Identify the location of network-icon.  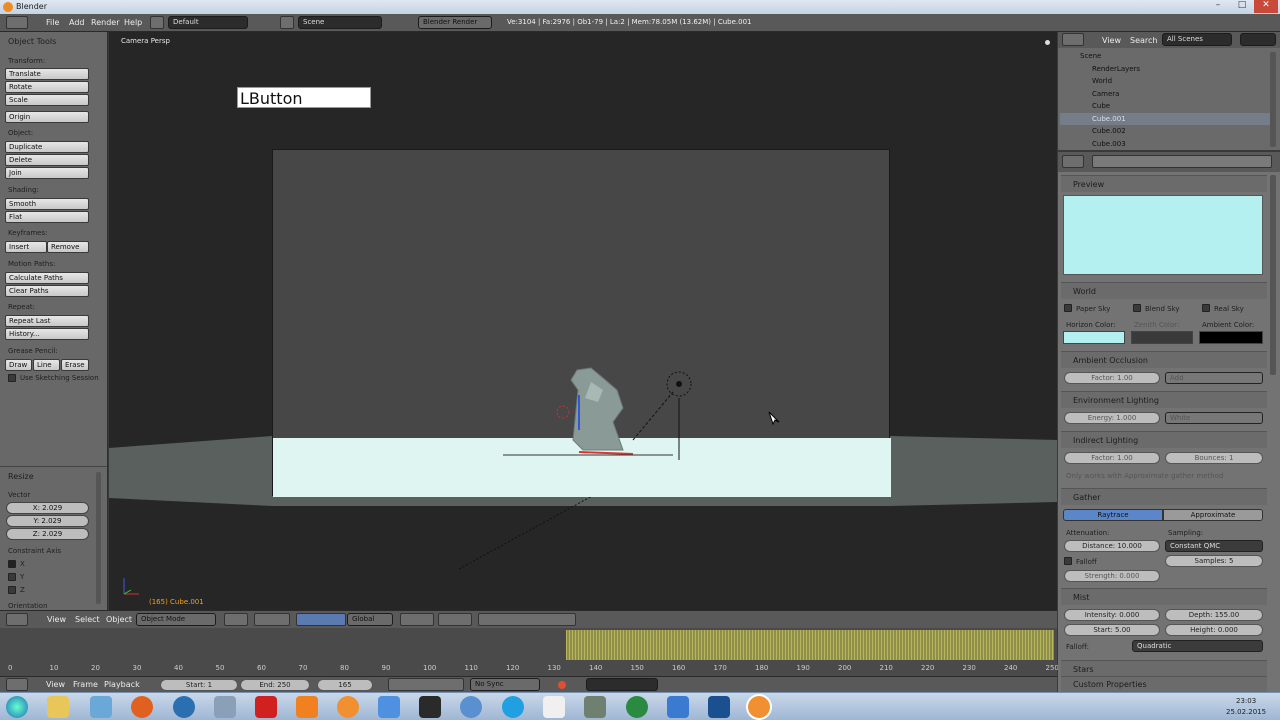
(101, 707).